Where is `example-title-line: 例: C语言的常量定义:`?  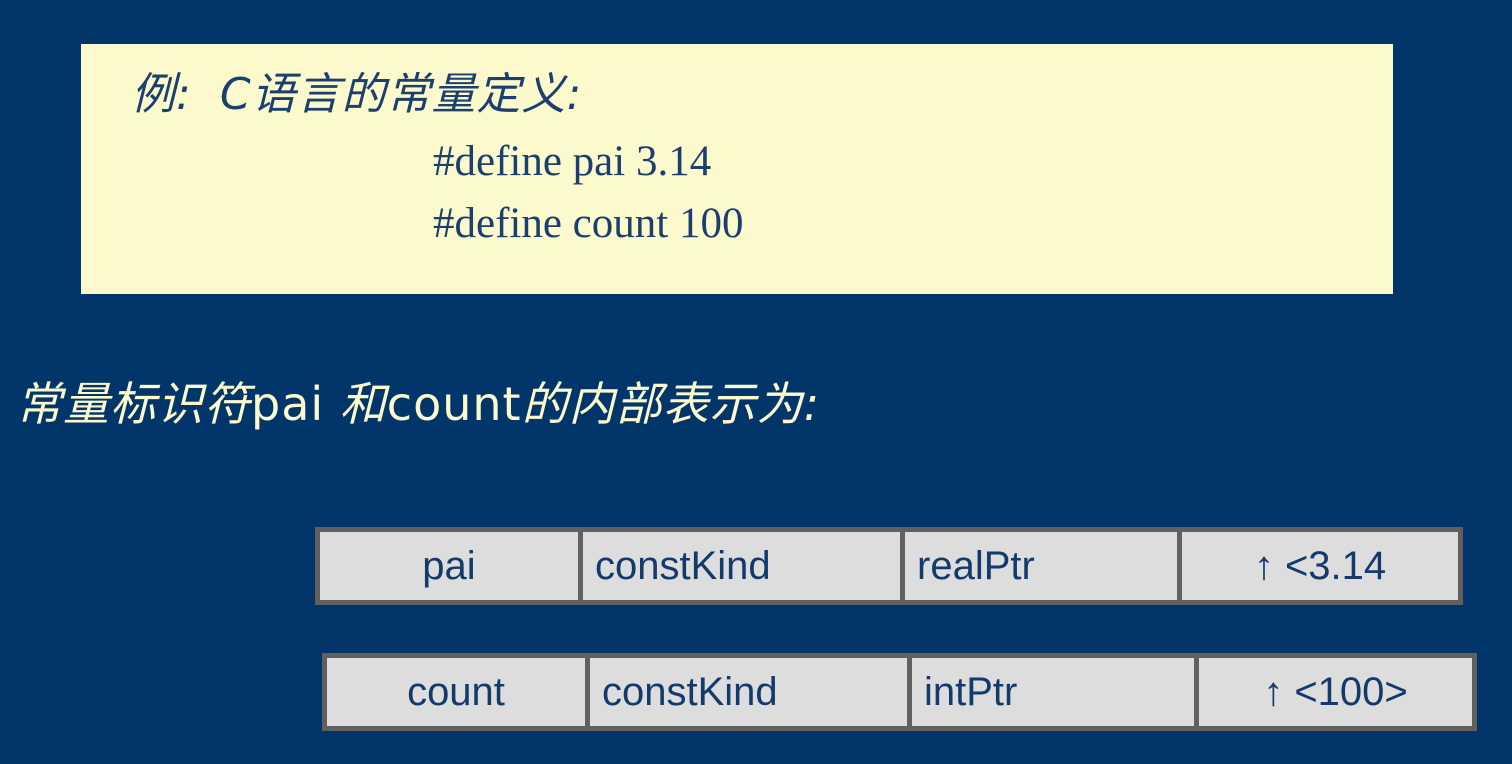
example-title-line: 例: C语言的常量定义: is located at coordinates (356, 90).